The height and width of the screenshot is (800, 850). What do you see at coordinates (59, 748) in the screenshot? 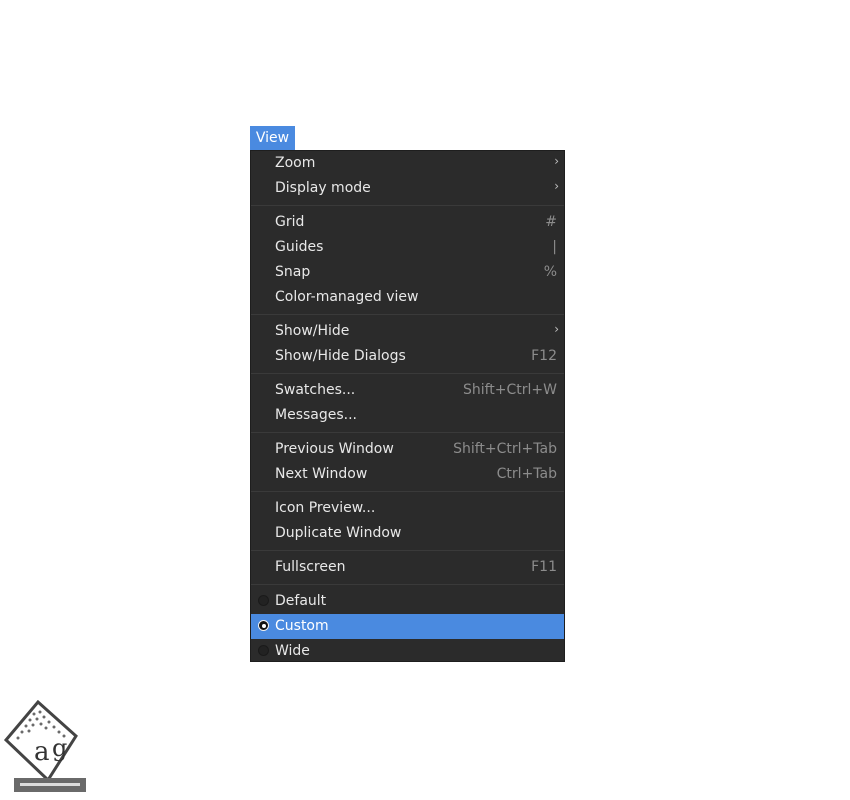
I see `svg-text: g` at bounding box center [59, 748].